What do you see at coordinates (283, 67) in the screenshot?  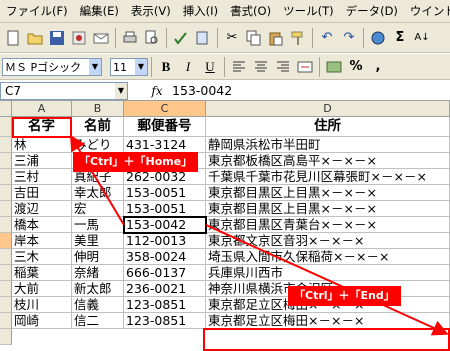 I see `align-right-icon` at bounding box center [283, 67].